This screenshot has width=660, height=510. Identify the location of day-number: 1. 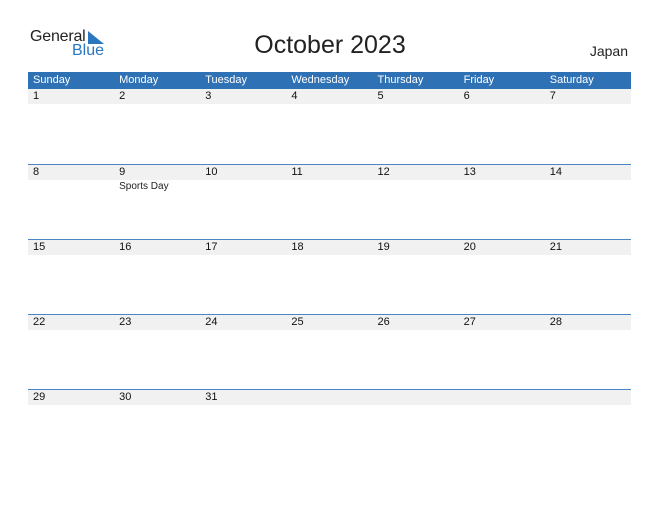
(36, 96).